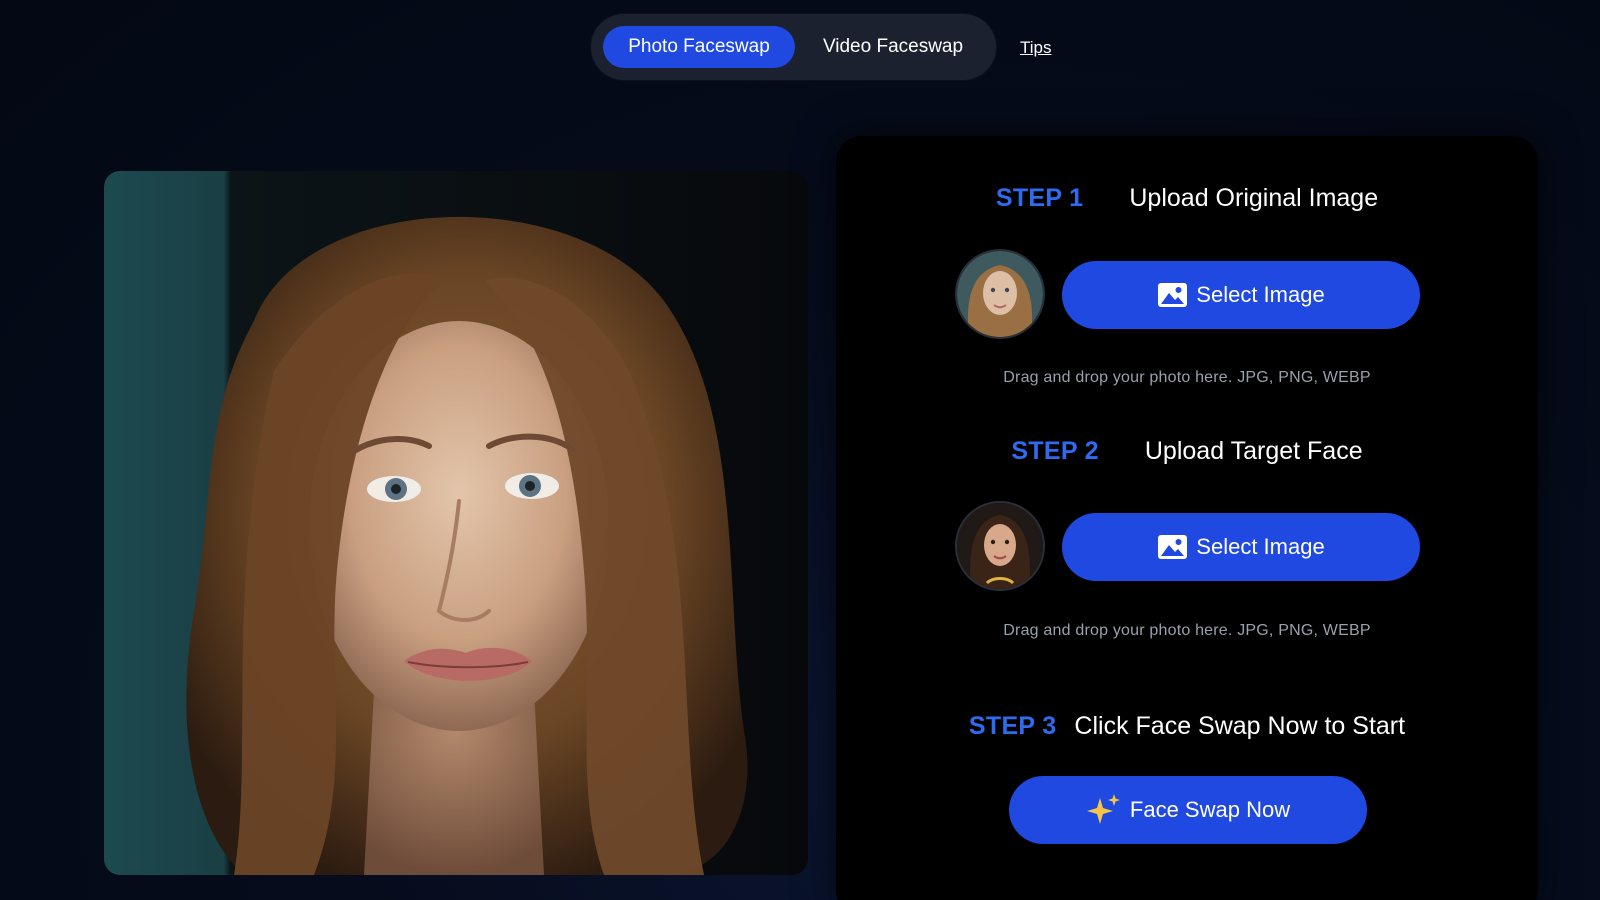 The width and height of the screenshot is (1600, 900). I want to click on step-2-header: STEP 2 Upload Target Face, so click(1187, 451).